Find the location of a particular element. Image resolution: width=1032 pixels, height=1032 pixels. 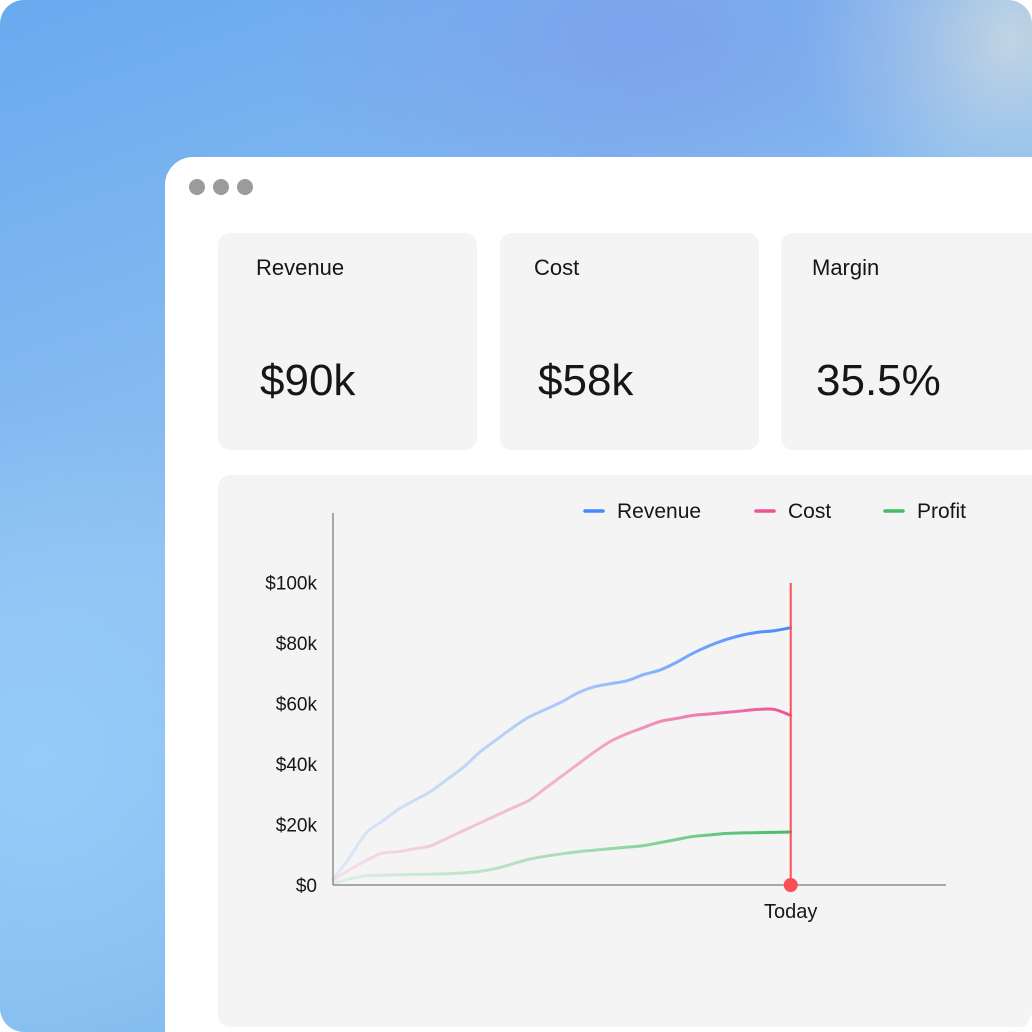

kpi-label: Cost is located at coordinates (557, 267).